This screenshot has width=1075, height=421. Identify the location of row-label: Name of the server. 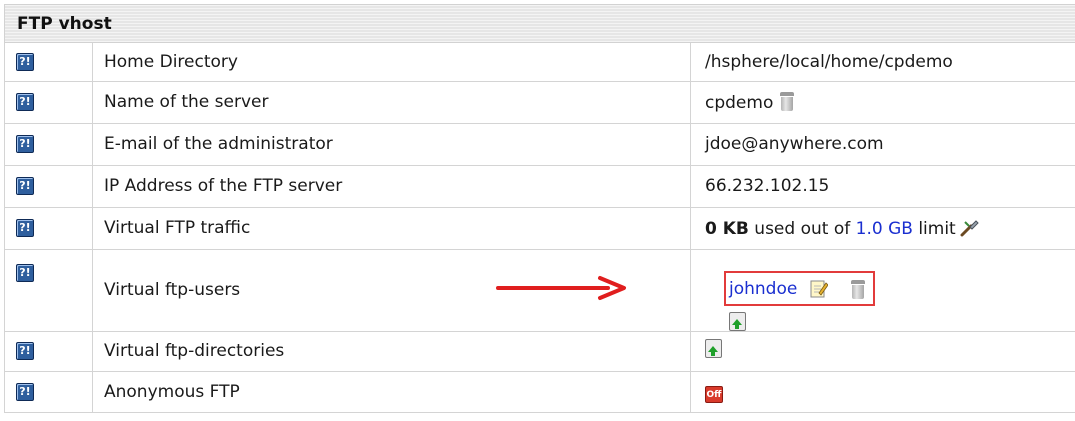
(391, 102).